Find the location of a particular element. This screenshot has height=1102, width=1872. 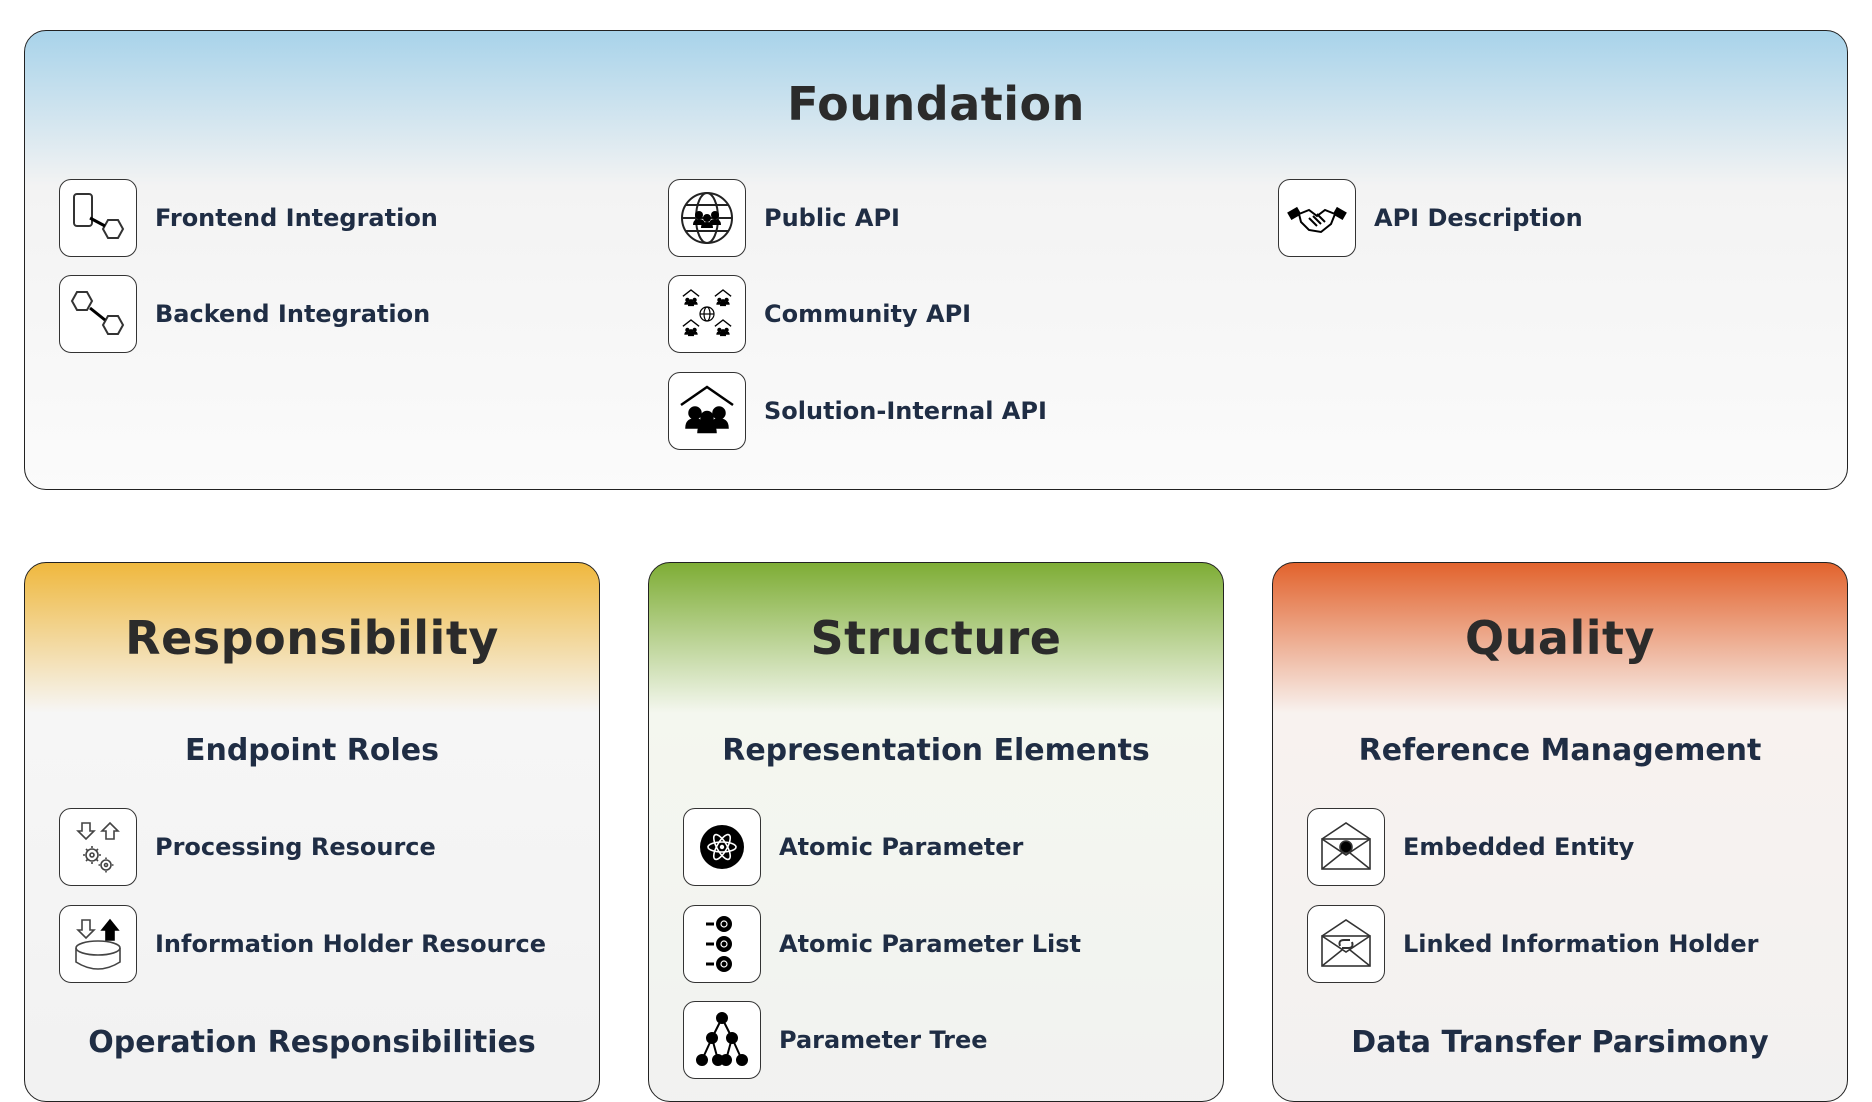

database-arrows-icon is located at coordinates (98, 944).